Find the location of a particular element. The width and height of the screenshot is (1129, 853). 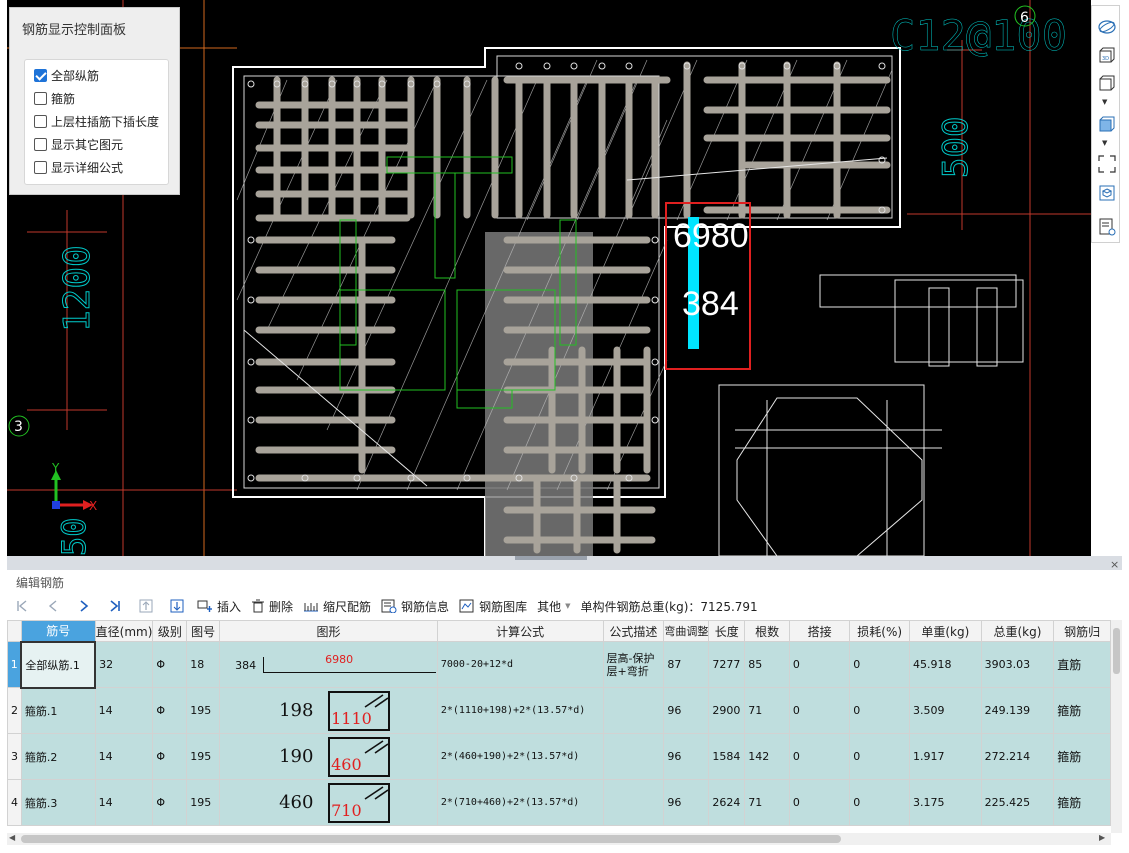

list-view-icon is located at coordinates (1106, 226).